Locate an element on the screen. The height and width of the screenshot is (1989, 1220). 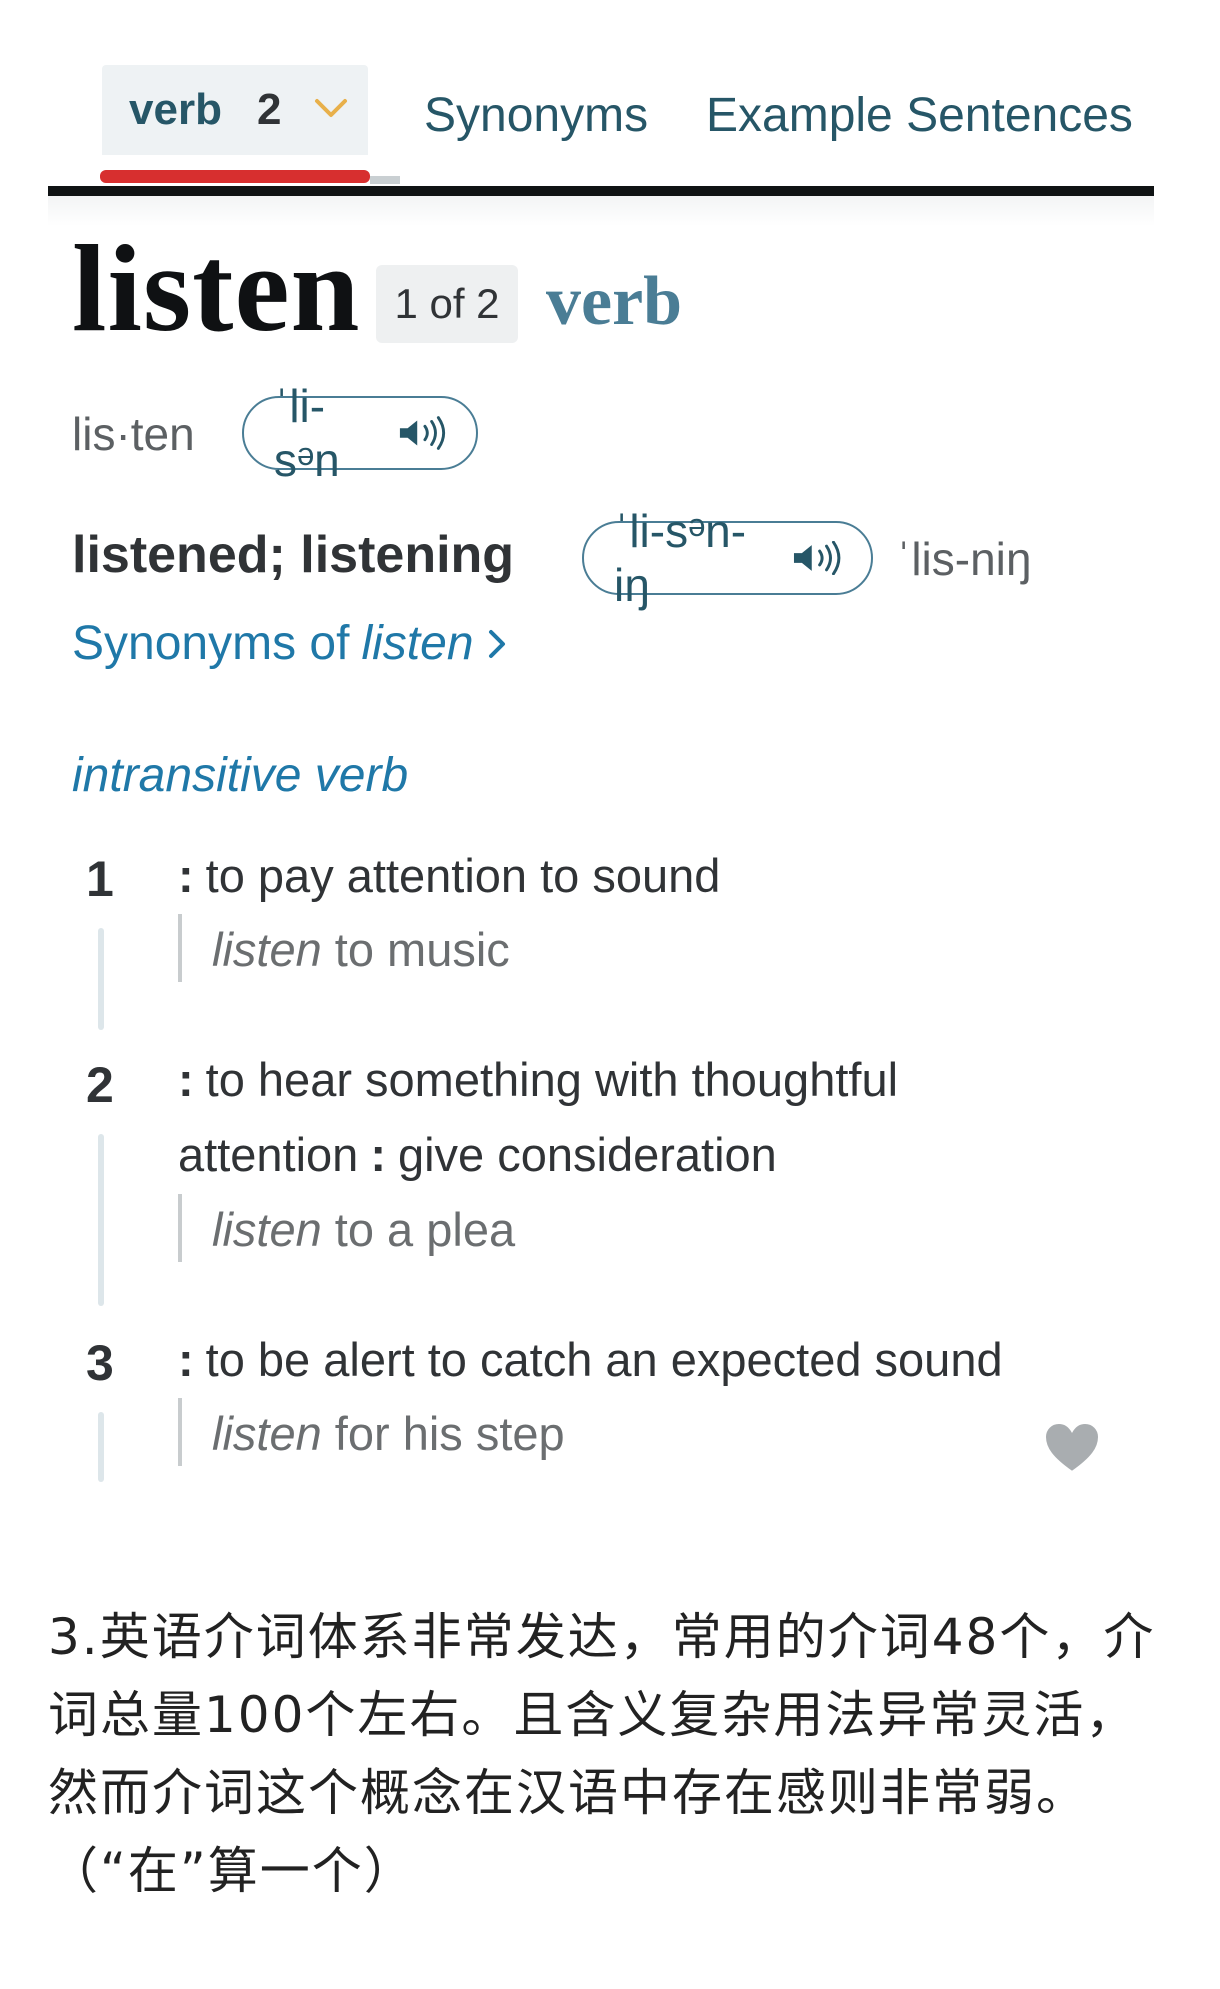
active-tab-indicator is located at coordinates (235, 176).